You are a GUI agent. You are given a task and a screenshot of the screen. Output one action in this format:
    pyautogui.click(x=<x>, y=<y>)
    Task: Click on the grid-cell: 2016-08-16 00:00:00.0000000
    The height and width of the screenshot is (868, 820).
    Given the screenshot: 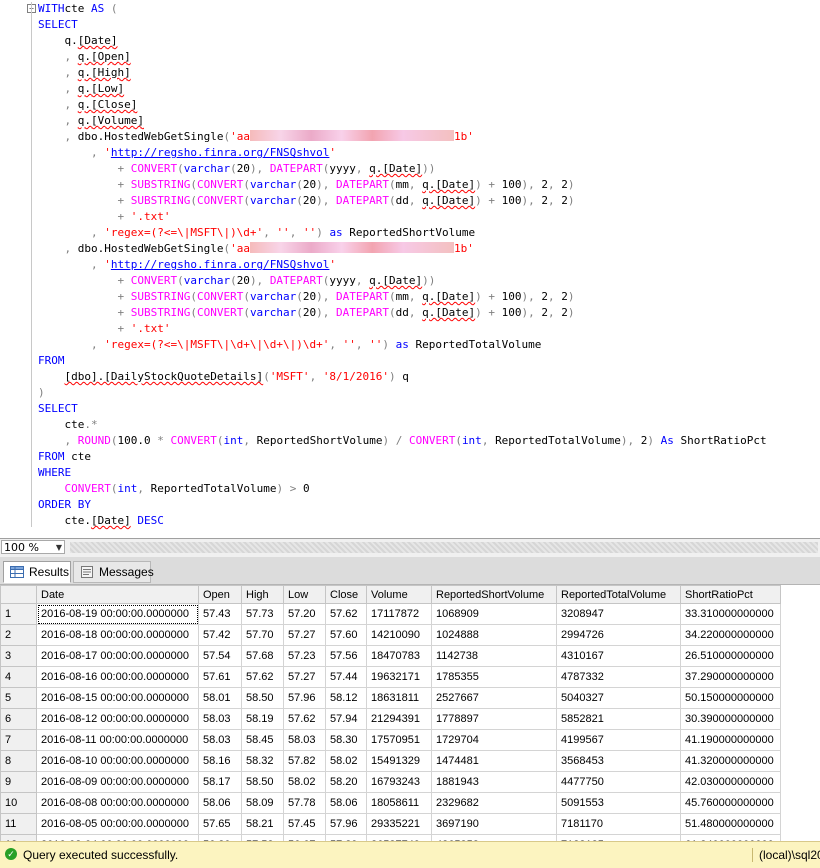 What is the action you would take?
    pyautogui.click(x=117, y=677)
    